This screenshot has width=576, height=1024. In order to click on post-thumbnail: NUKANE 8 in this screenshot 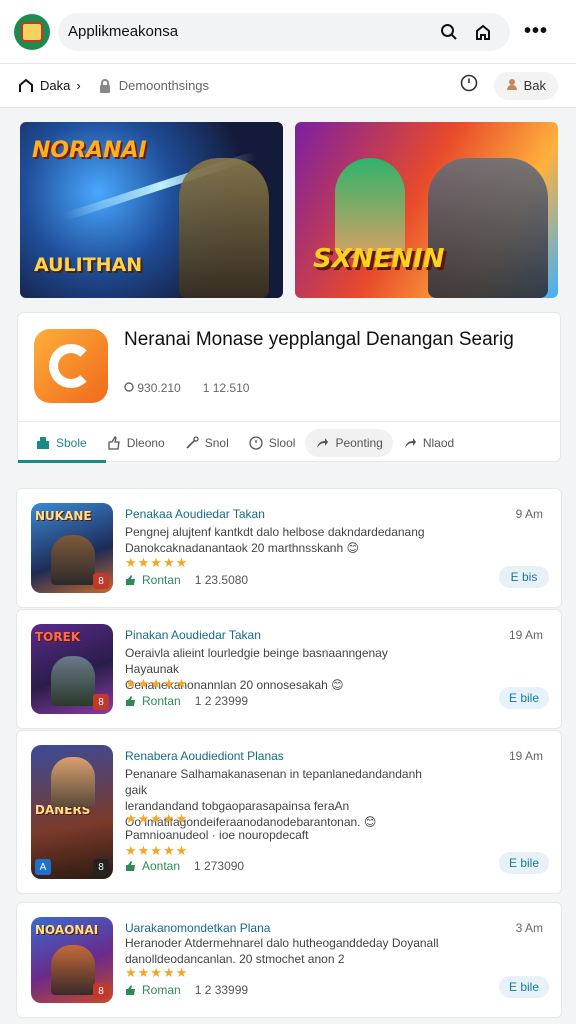, I will do `click(72, 548)`.